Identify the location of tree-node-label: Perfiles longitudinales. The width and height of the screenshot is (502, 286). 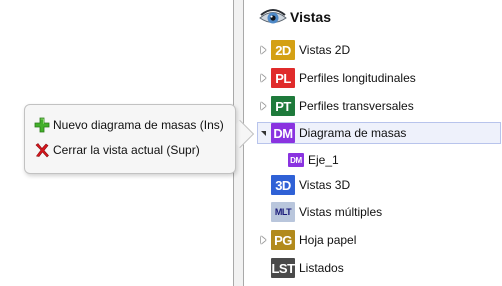
(357, 78).